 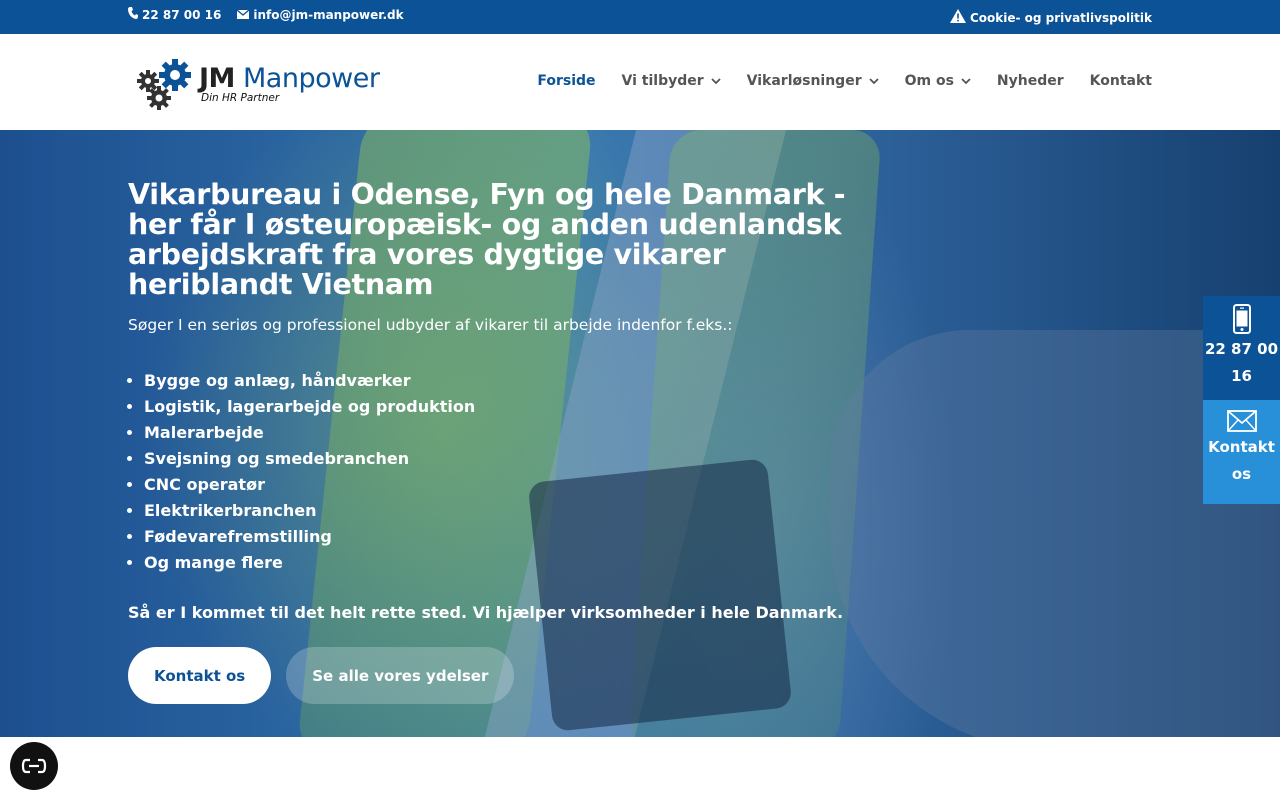 I want to click on nav-label: Kontakt, so click(x=1120, y=81).